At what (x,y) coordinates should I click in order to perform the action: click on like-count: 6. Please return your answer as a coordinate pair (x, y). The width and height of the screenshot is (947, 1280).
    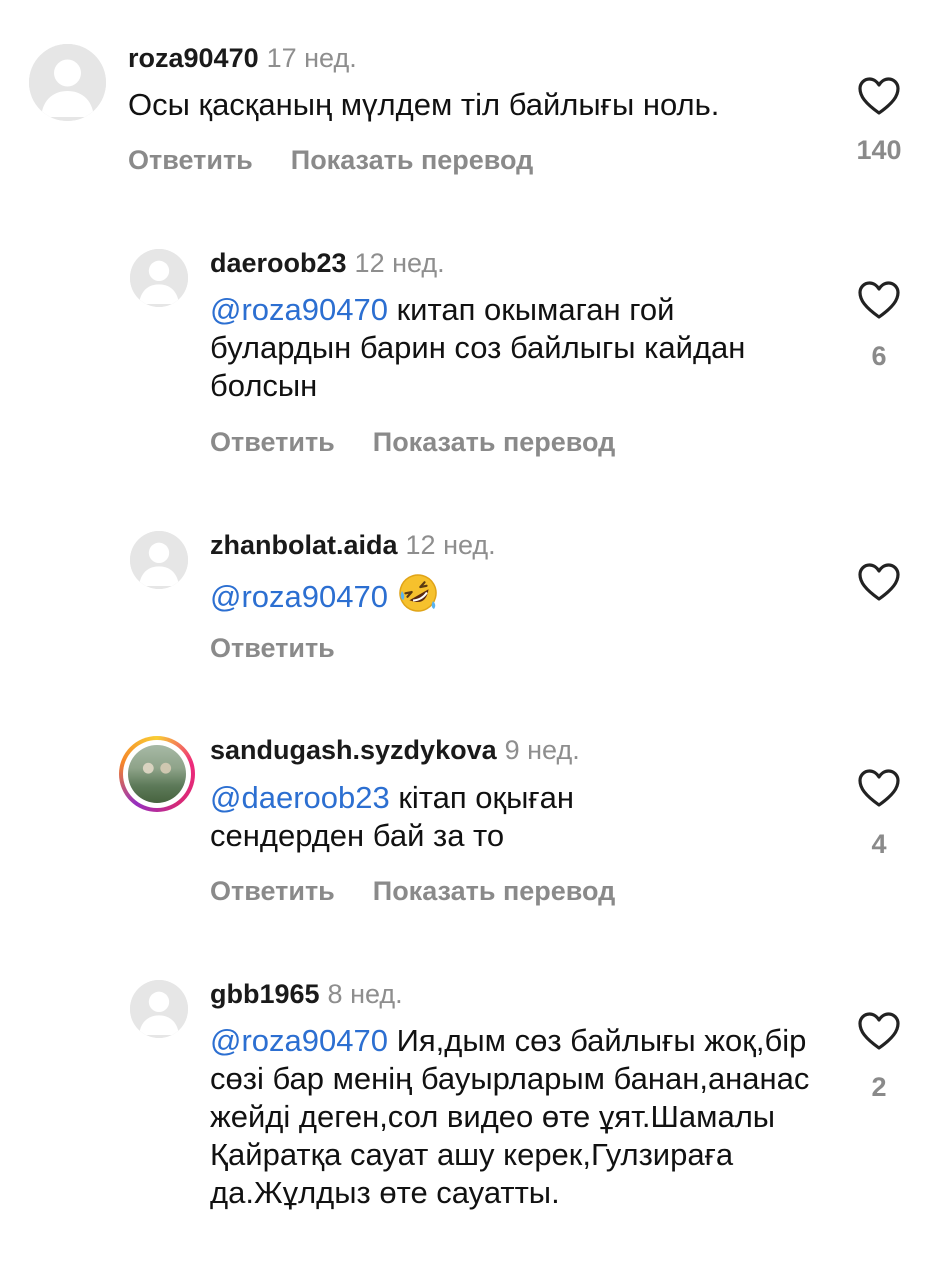
    Looking at the image, I should click on (879, 356).